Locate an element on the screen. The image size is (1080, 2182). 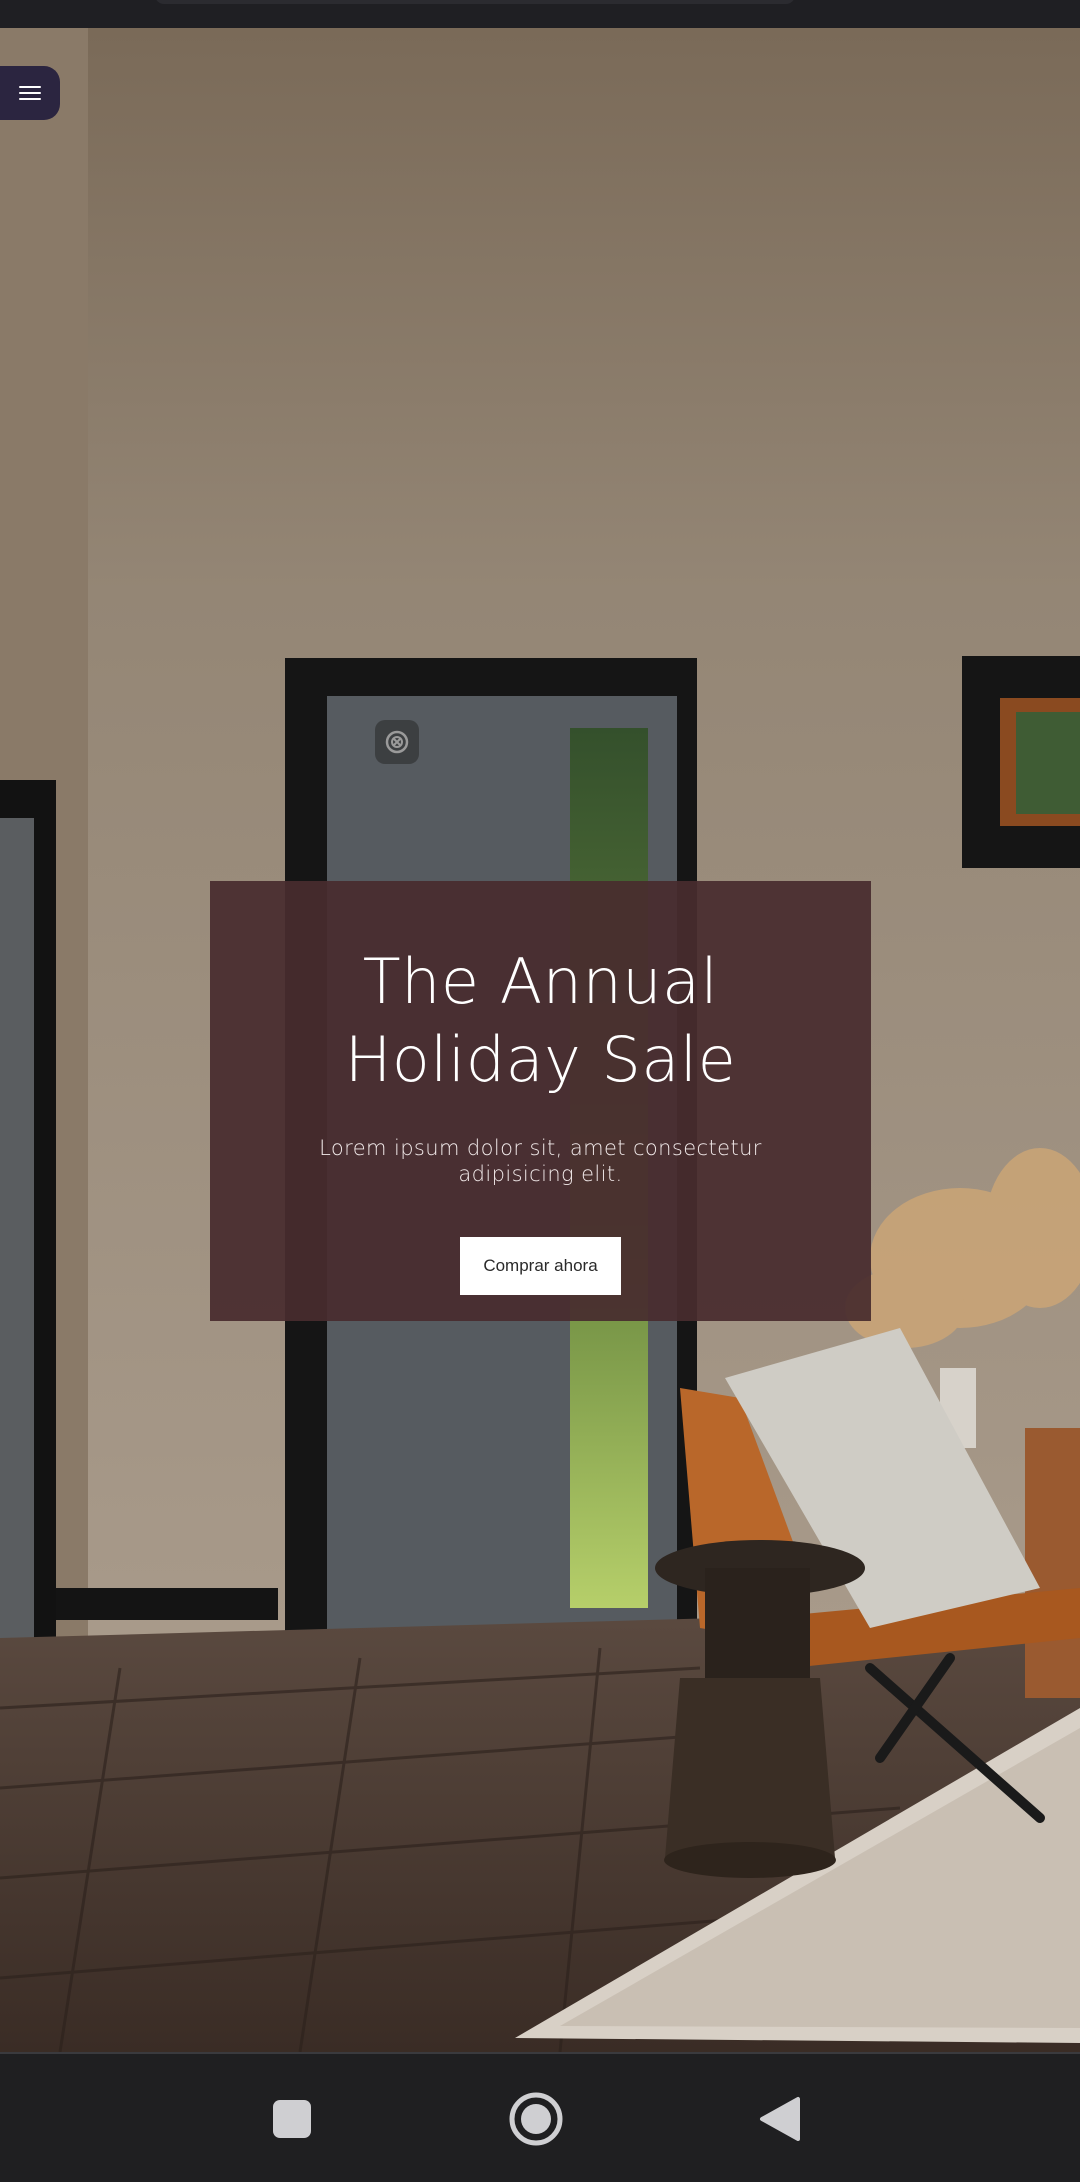
menu-icon is located at coordinates (30, 93).